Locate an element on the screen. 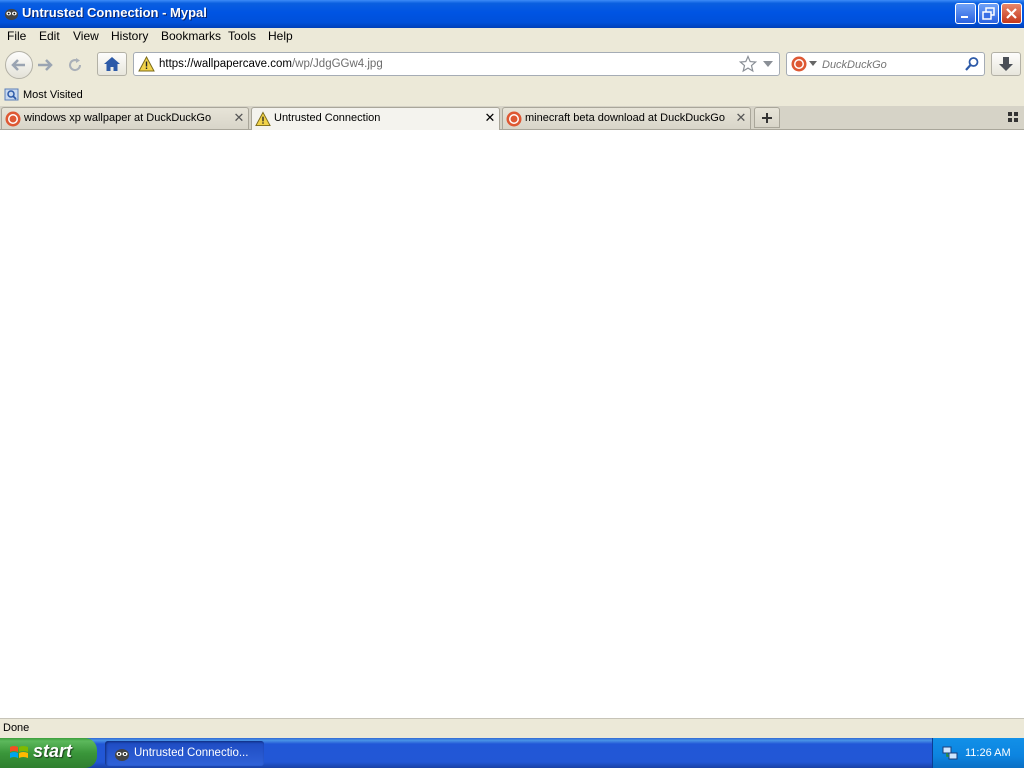  restore-button is located at coordinates (988, 13).